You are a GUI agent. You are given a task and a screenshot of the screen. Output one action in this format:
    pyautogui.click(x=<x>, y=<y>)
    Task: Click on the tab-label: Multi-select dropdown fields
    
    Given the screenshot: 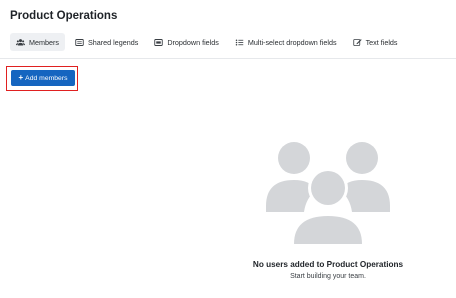 What is the action you would take?
    pyautogui.click(x=292, y=42)
    